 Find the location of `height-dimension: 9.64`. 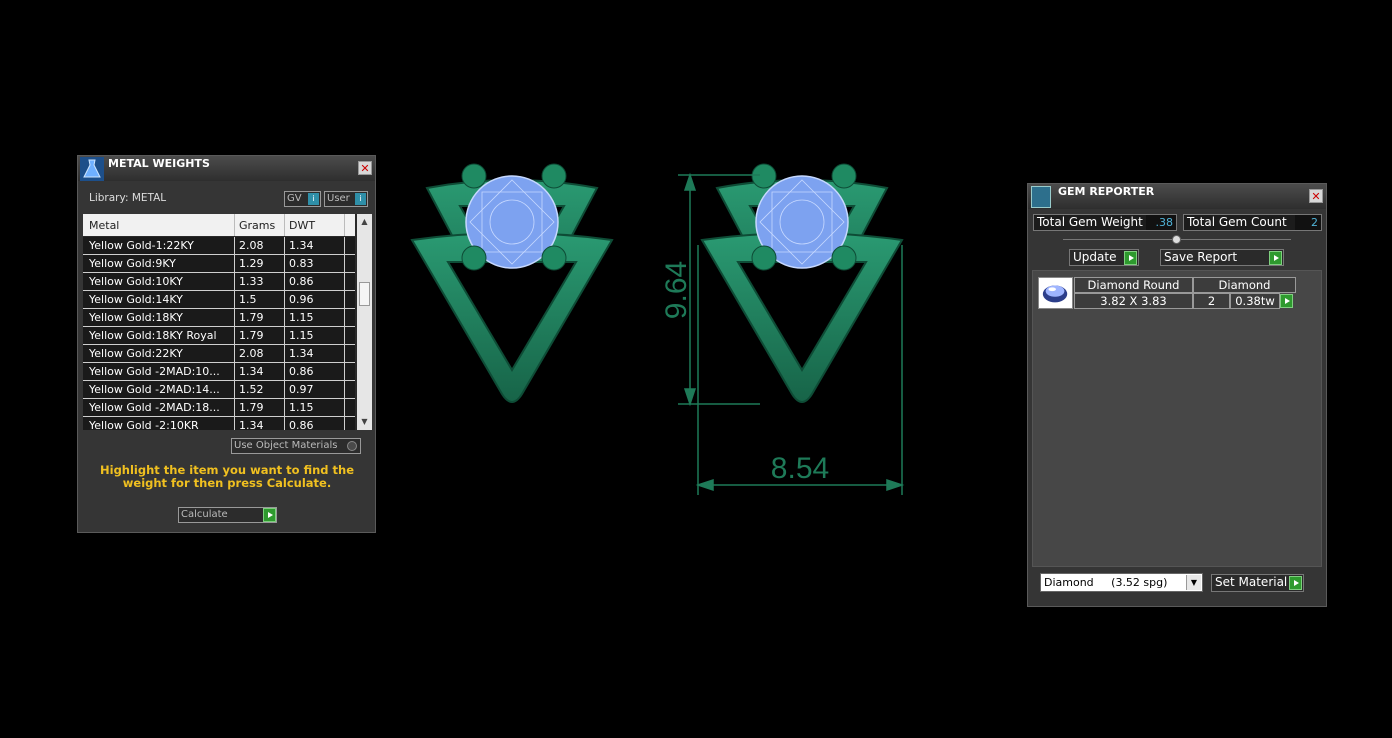

height-dimension: 9.64 is located at coordinates (676, 290).